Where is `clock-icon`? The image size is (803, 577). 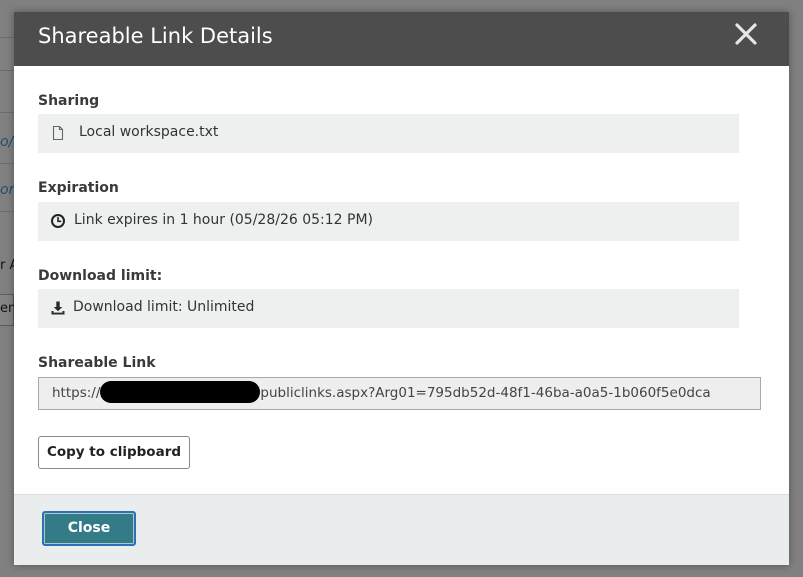
clock-icon is located at coordinates (58, 221).